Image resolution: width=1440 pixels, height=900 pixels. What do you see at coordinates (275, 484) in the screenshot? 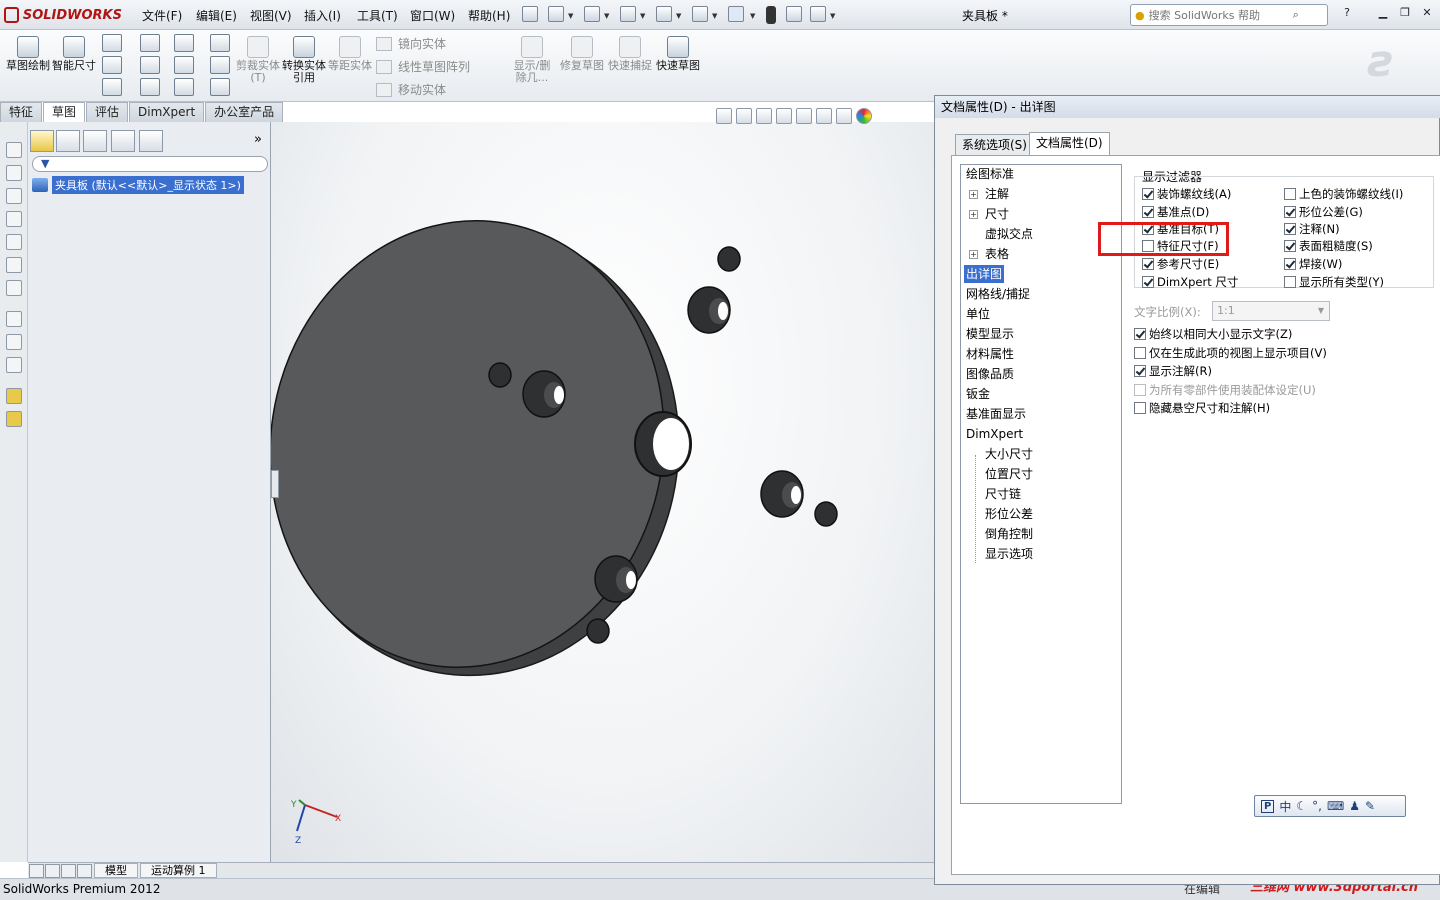
I see `panel-splitter-handle` at bounding box center [275, 484].